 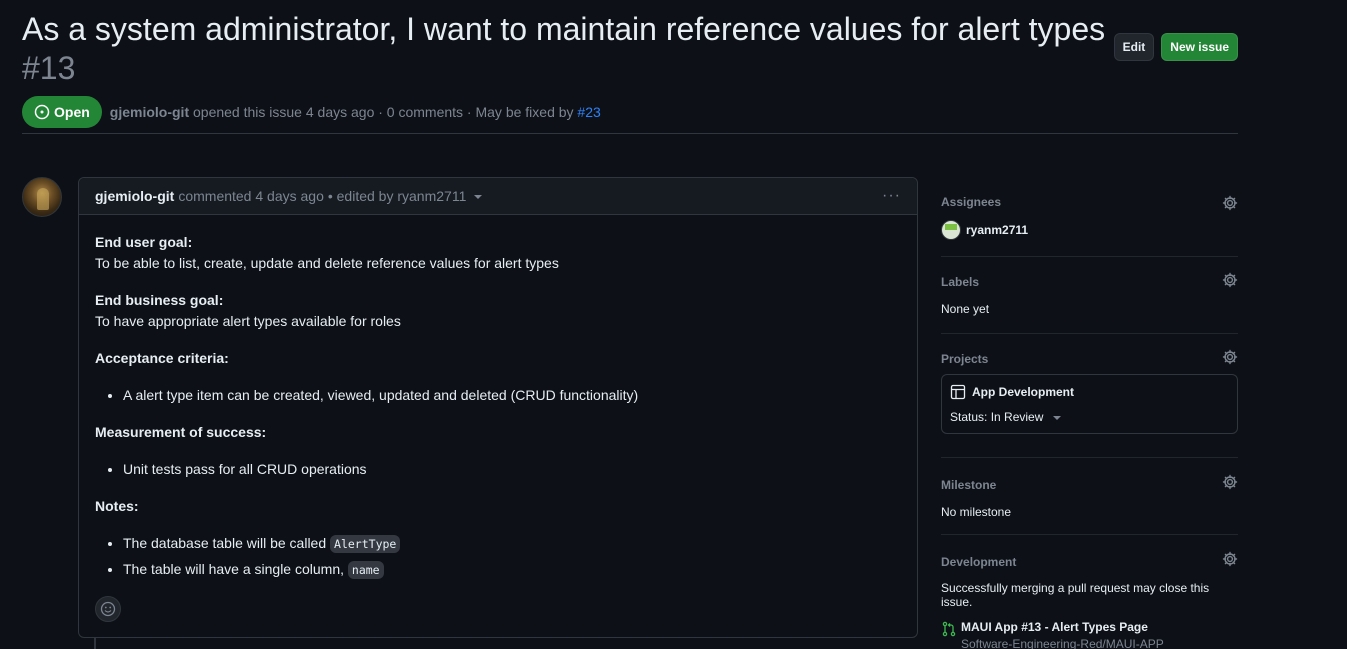 I want to click on assignee-item: ryanm2711, so click(x=1089, y=230).